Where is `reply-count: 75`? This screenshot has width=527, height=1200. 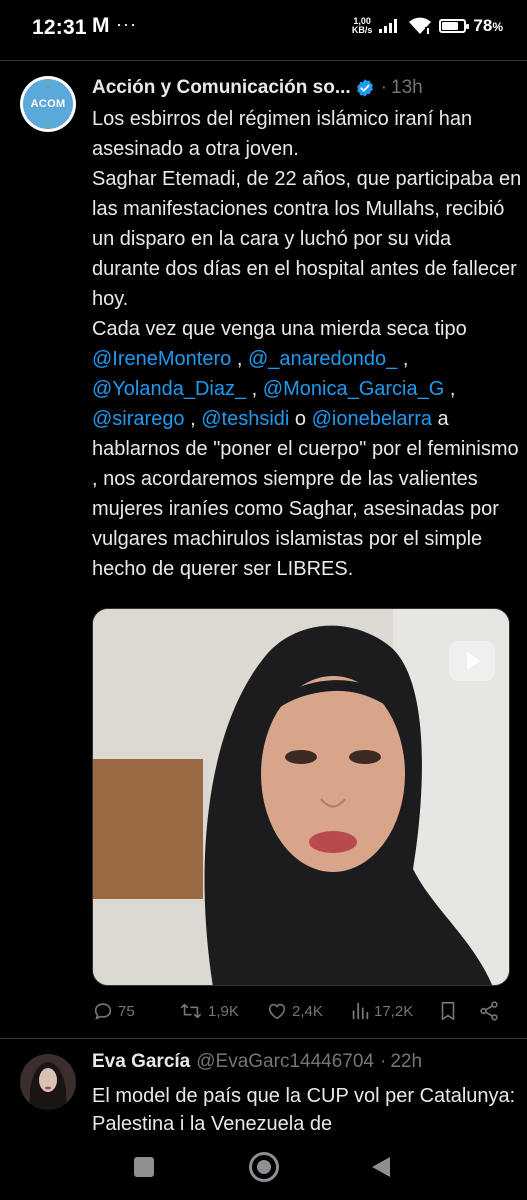 reply-count: 75 is located at coordinates (126, 1011).